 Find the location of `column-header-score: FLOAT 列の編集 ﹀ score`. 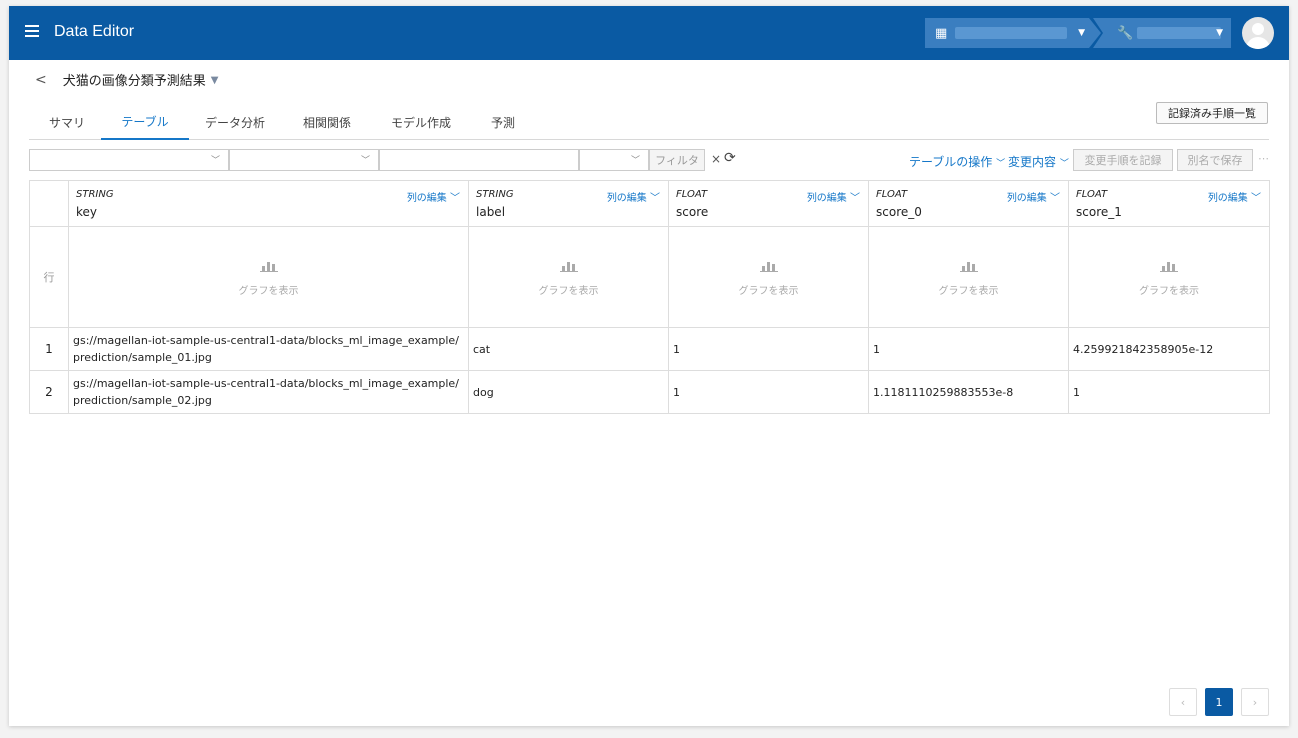

column-header-score: FLOAT 列の編集 ﹀ score is located at coordinates (768, 203).